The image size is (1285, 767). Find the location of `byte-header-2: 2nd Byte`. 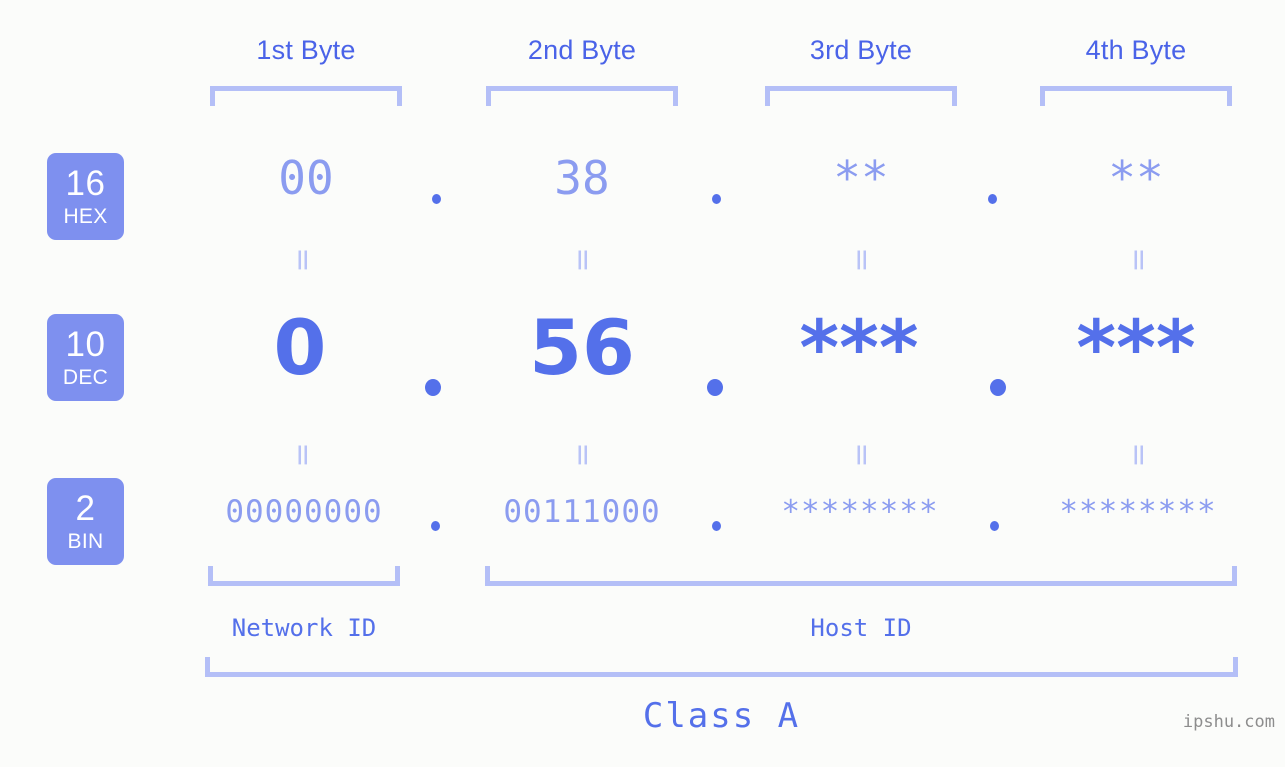

byte-header-2: 2nd Byte is located at coordinates (582, 50).